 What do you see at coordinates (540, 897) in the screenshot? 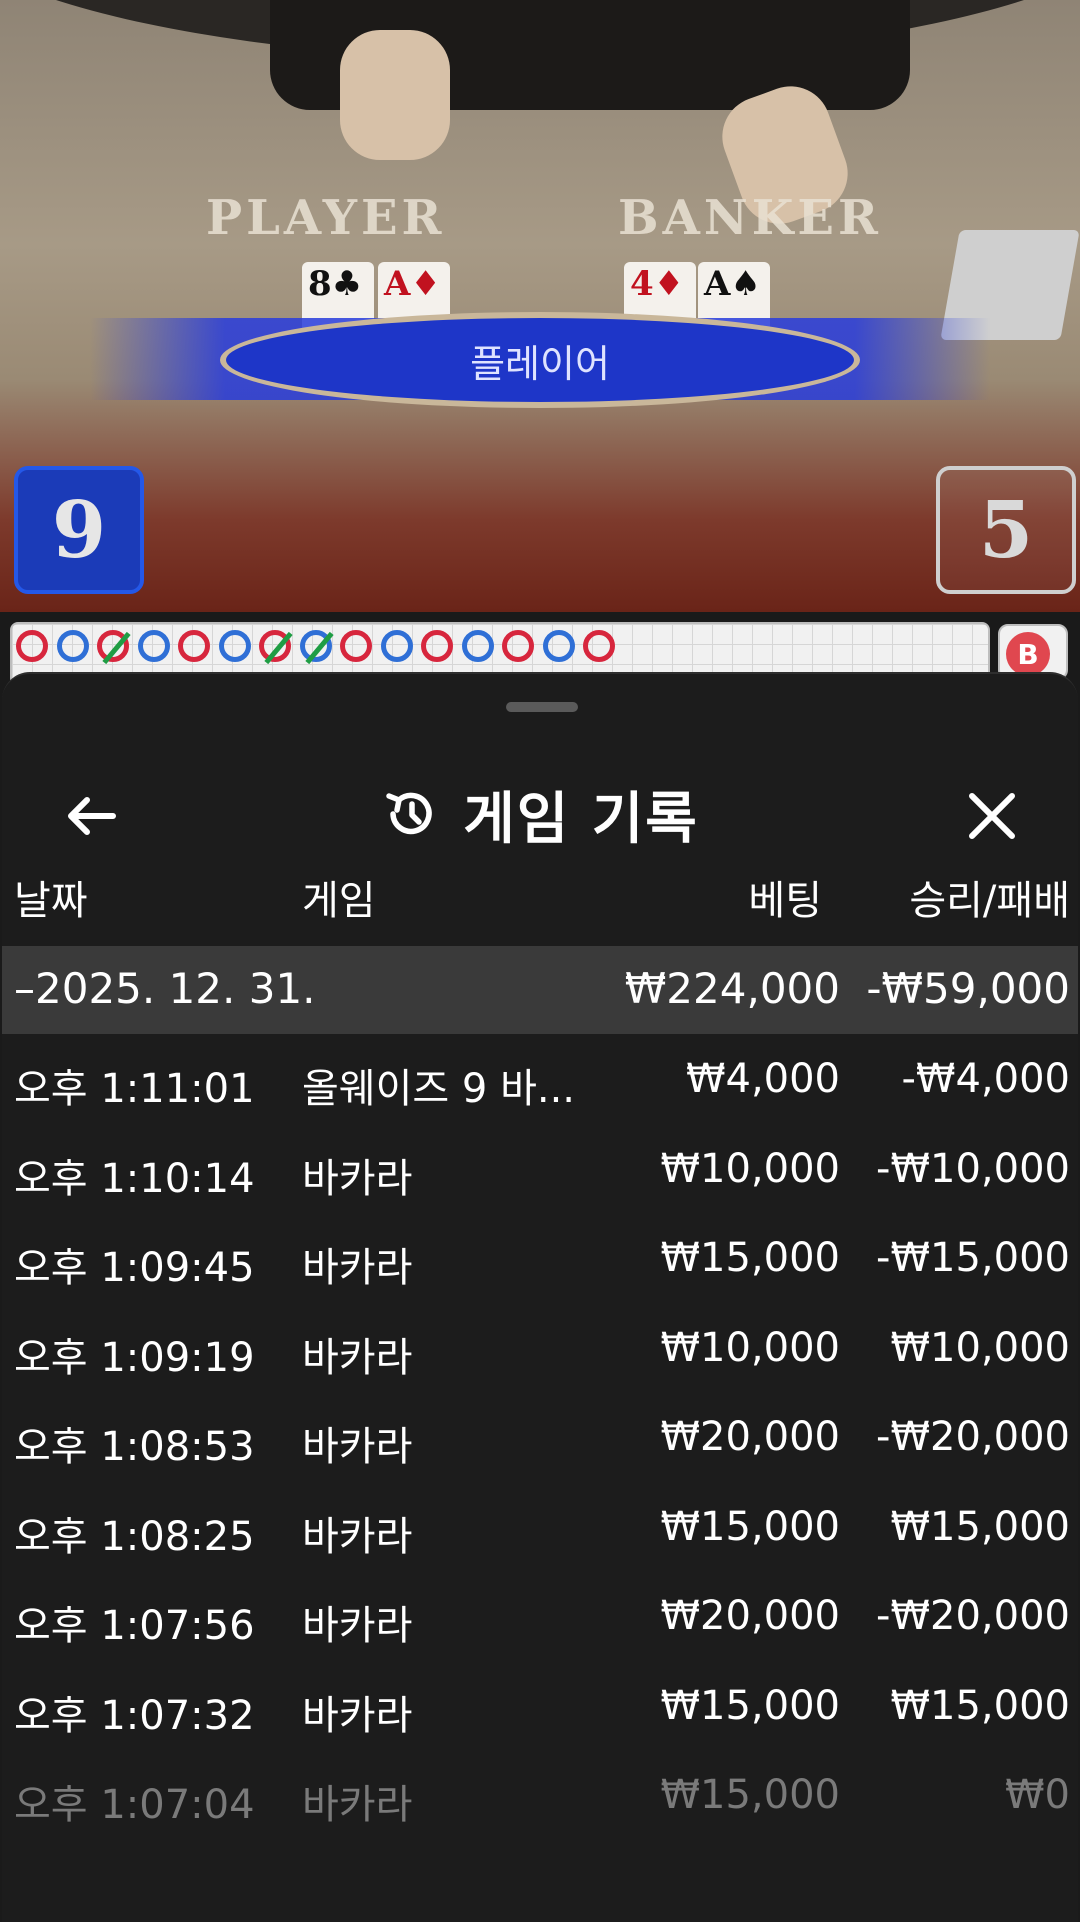
I see `table-column-headers: 날짜 게임 베팅 승리/패배` at bounding box center [540, 897].